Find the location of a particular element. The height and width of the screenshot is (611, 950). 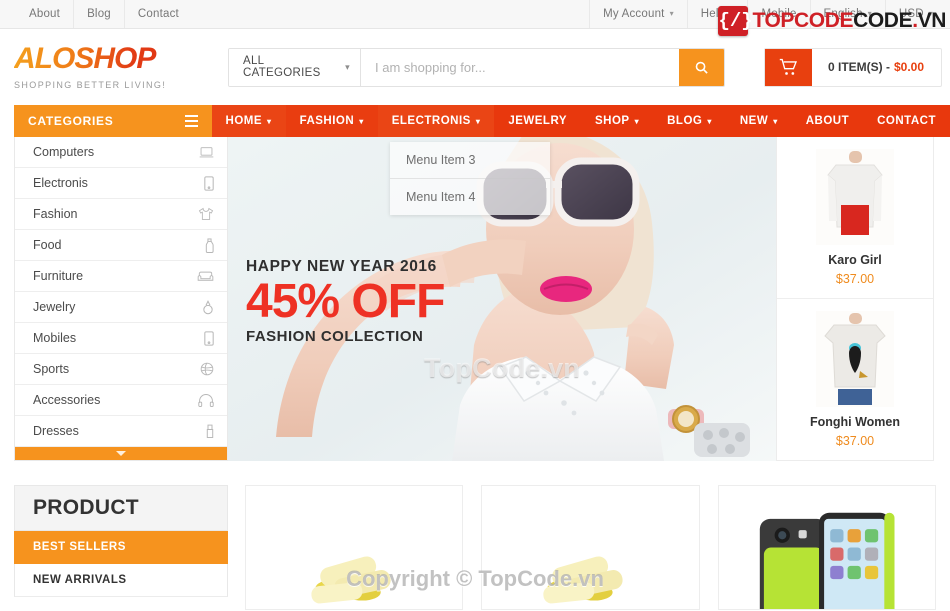

search-bar: ALL CATEGORIES ▾ is located at coordinates (476, 67).